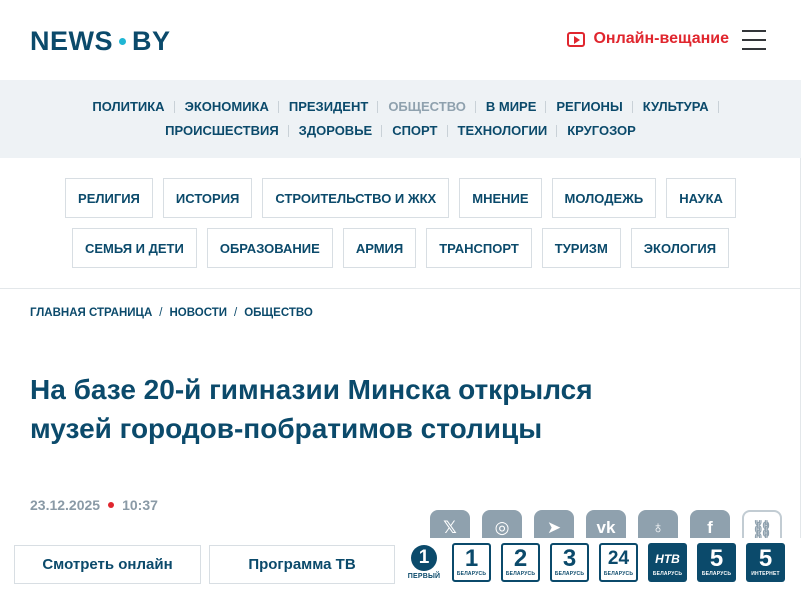 This screenshot has height=602, width=801. I want to click on logo-by: BY, so click(151, 41).